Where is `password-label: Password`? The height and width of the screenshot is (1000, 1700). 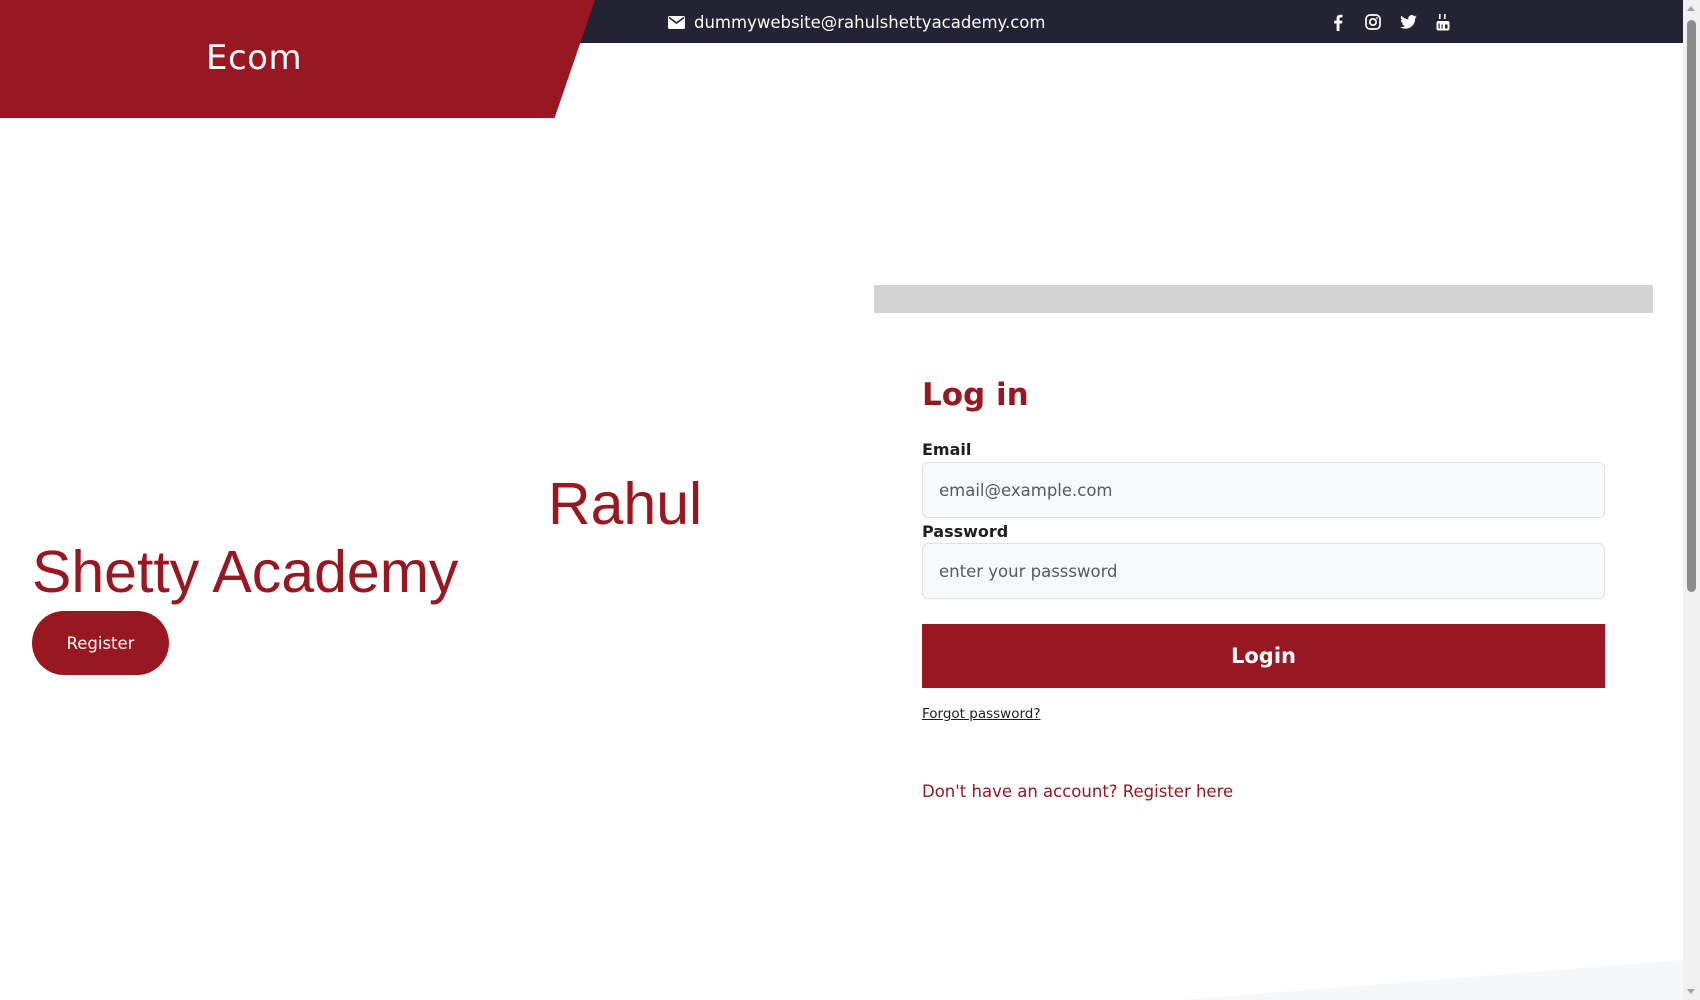 password-label: Password is located at coordinates (965, 531).